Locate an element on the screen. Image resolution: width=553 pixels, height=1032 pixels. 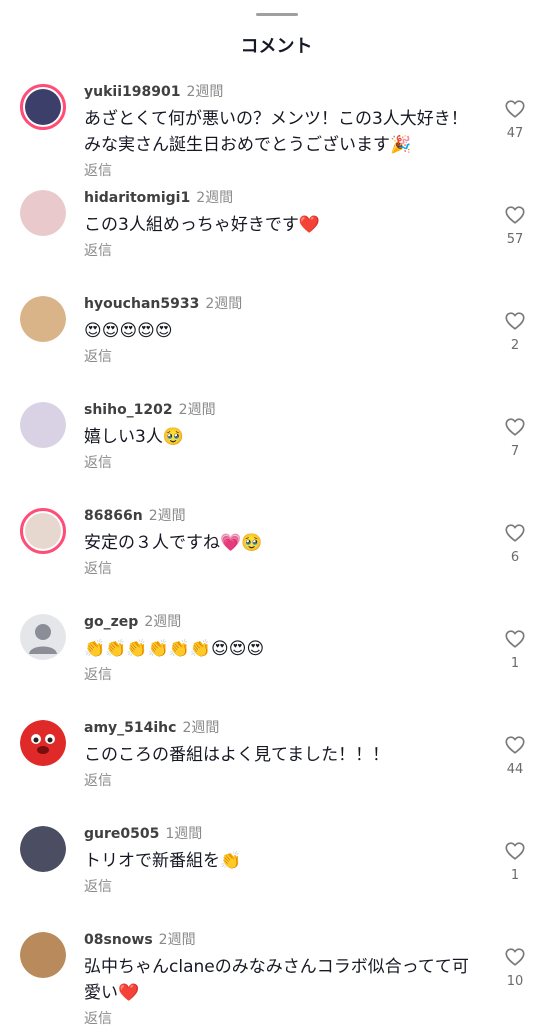
comment-text: 安定の３人ですね💗🥹 is located at coordinates (173, 543).